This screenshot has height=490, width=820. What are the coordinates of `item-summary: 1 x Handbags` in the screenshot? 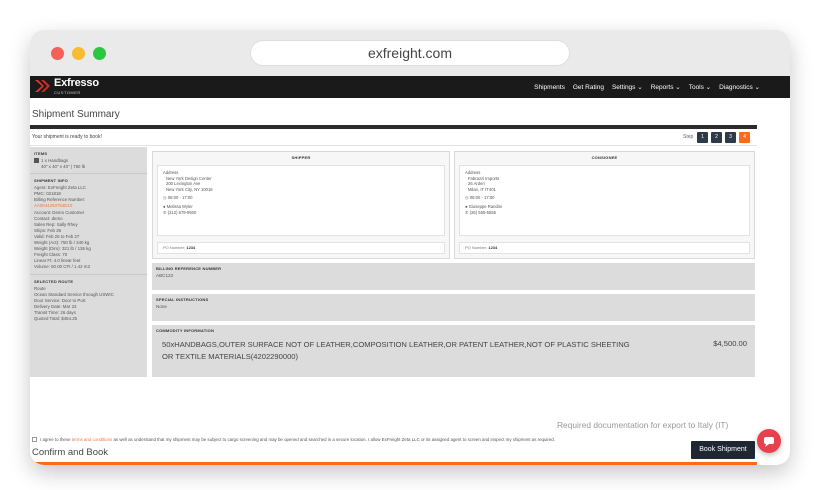 It's located at (55, 160).